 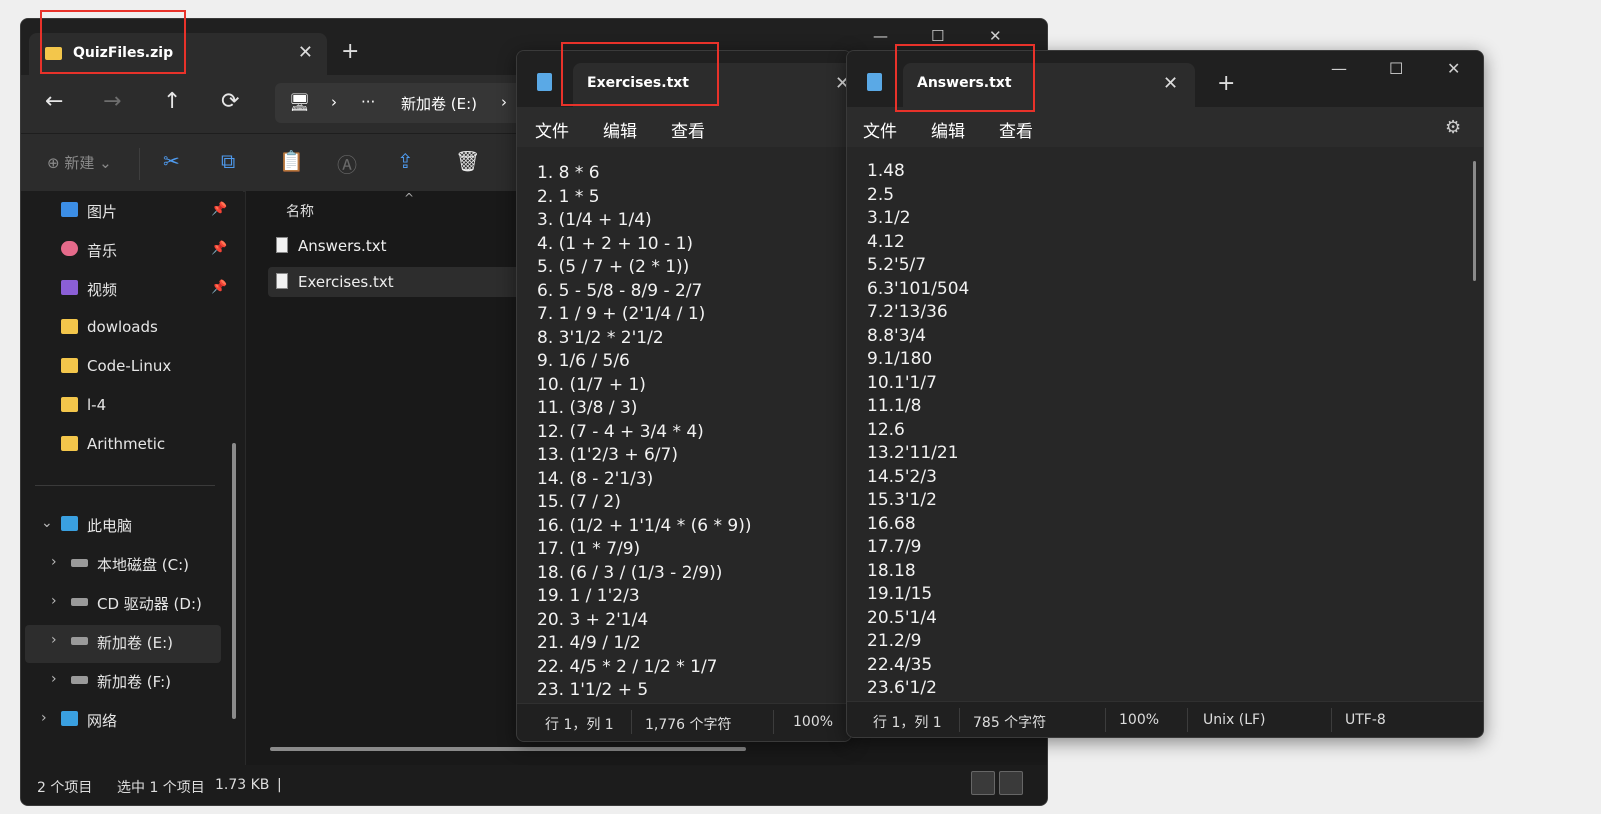 What do you see at coordinates (102, 290) in the screenshot?
I see `sidebar-item-label: 视频` at bounding box center [102, 290].